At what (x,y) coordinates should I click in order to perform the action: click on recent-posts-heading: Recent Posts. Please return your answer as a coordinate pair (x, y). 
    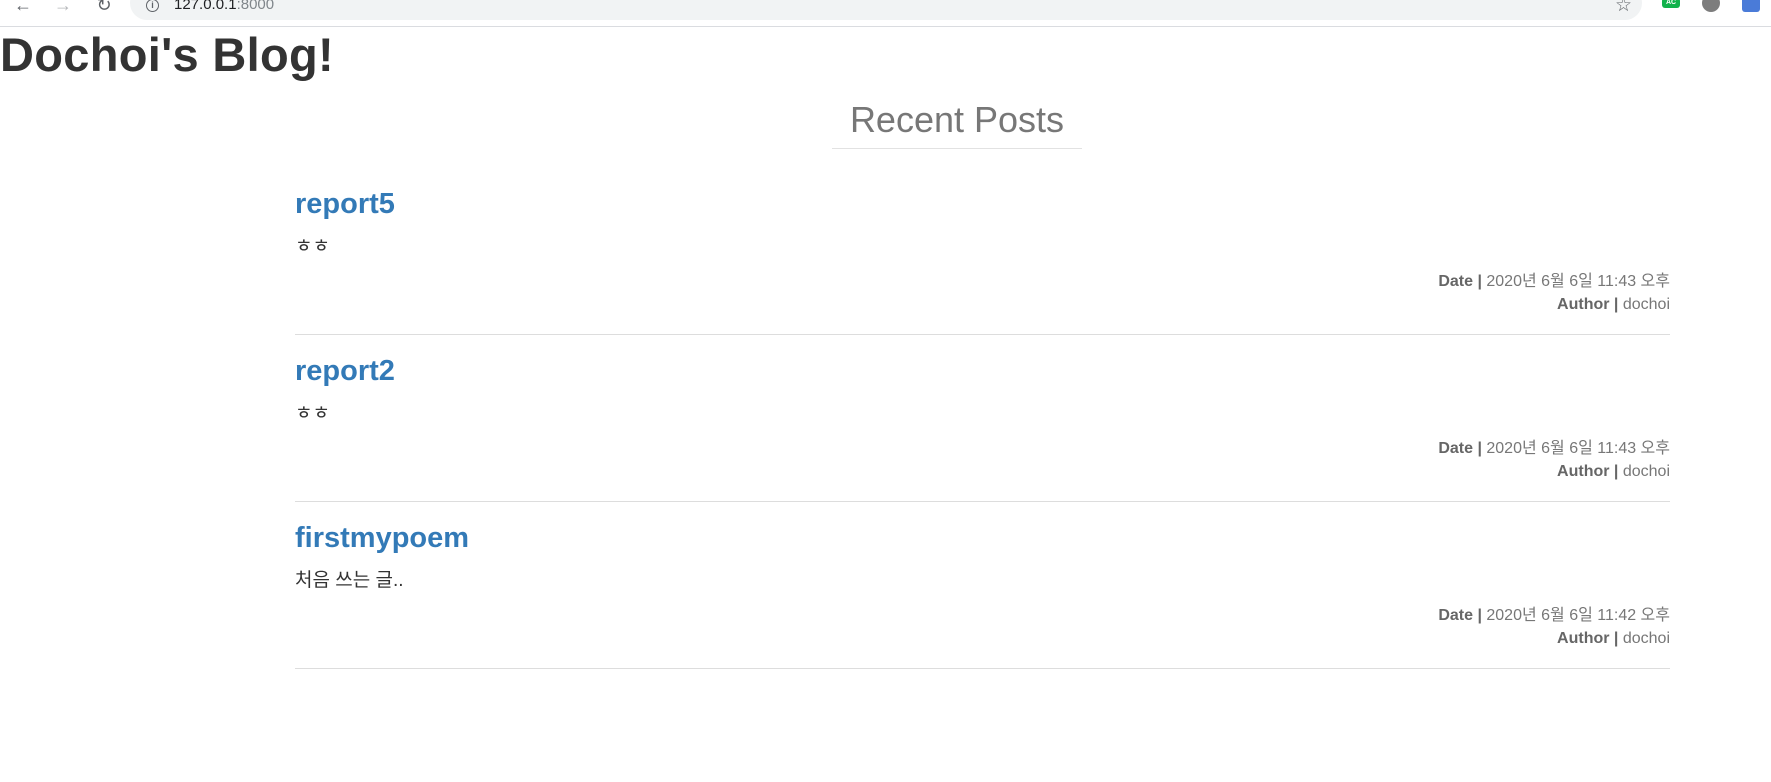
    Looking at the image, I should click on (957, 123).